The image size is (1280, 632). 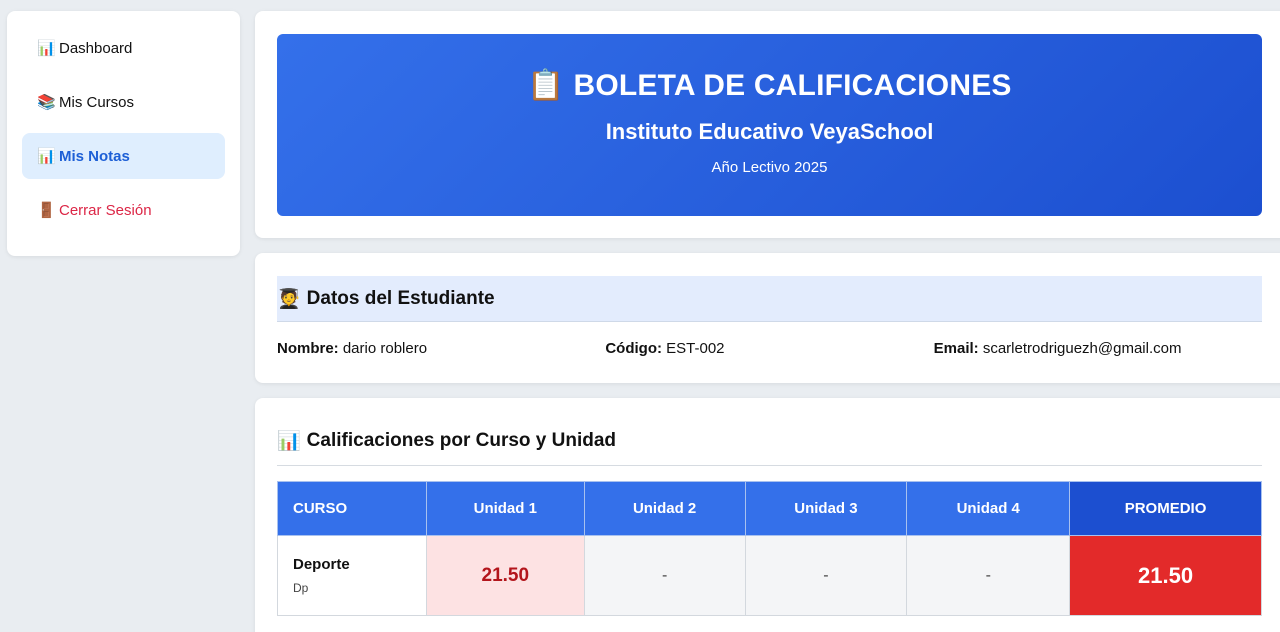 I want to click on student-code-field: Código: EST-002, so click(x=769, y=348).